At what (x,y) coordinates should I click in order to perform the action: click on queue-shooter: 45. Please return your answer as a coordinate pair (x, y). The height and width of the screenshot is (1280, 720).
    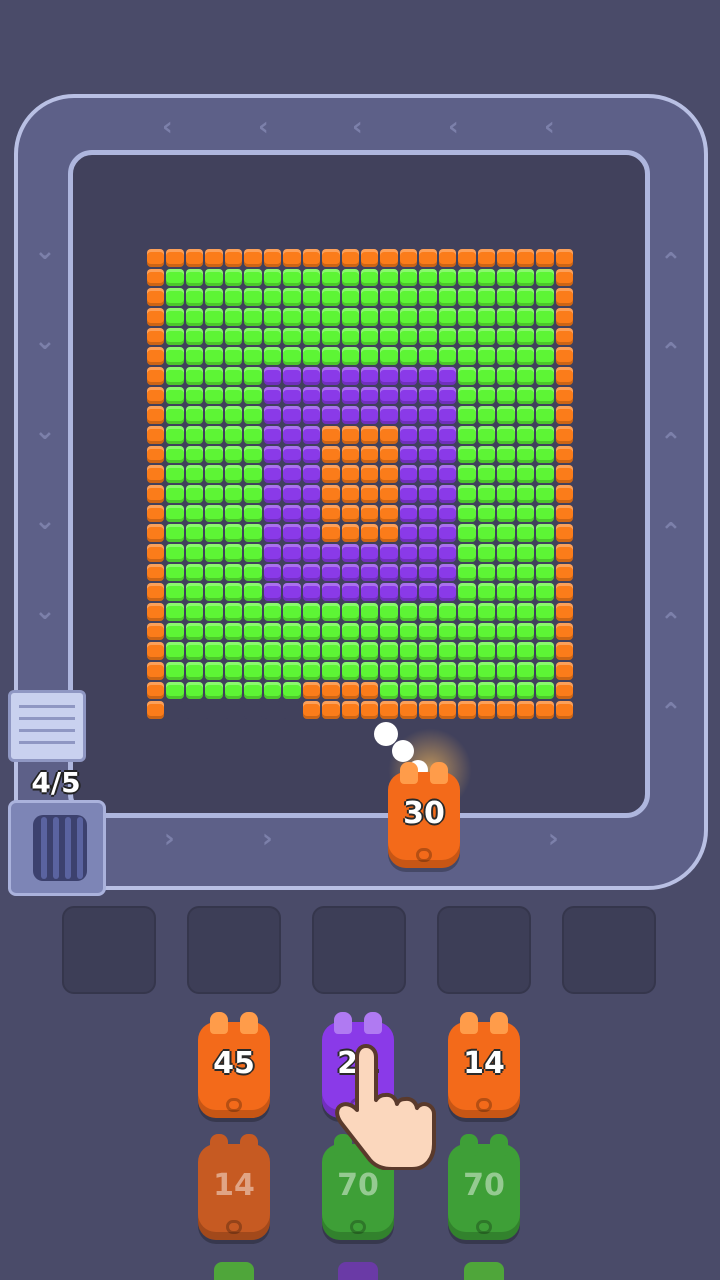
    Looking at the image, I should click on (234, 1065).